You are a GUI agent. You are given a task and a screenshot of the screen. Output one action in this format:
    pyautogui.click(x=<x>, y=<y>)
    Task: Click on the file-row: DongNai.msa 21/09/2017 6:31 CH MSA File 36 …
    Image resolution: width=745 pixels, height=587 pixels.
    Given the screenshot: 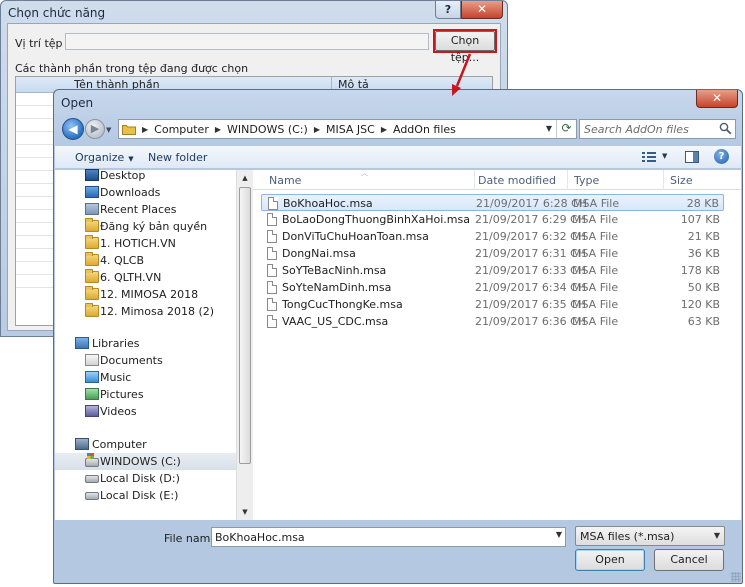 What is the action you would take?
    pyautogui.click(x=492, y=253)
    